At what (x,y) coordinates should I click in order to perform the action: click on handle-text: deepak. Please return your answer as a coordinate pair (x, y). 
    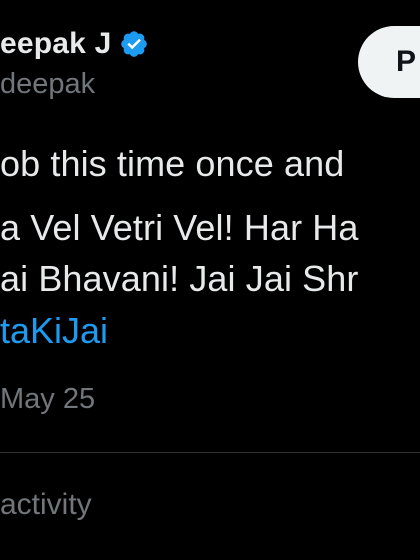
    Looking at the image, I should click on (48, 84).